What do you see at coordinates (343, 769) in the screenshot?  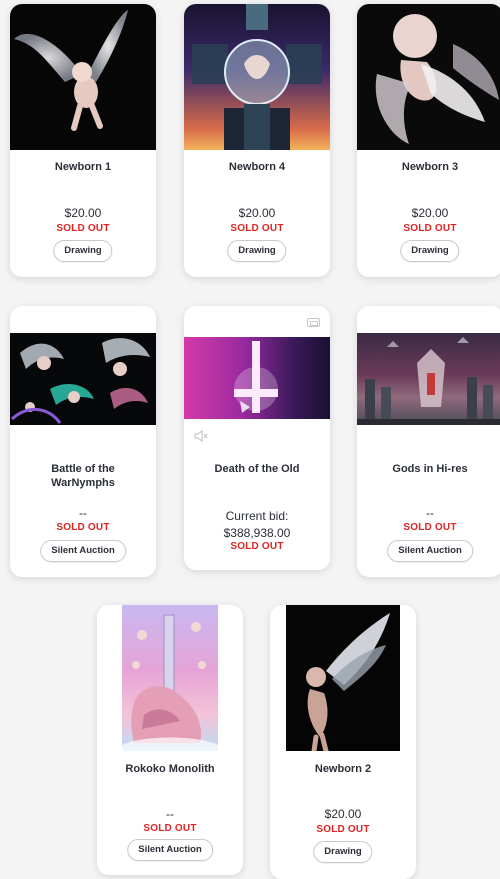 I see `product-title: Newborn 2` at bounding box center [343, 769].